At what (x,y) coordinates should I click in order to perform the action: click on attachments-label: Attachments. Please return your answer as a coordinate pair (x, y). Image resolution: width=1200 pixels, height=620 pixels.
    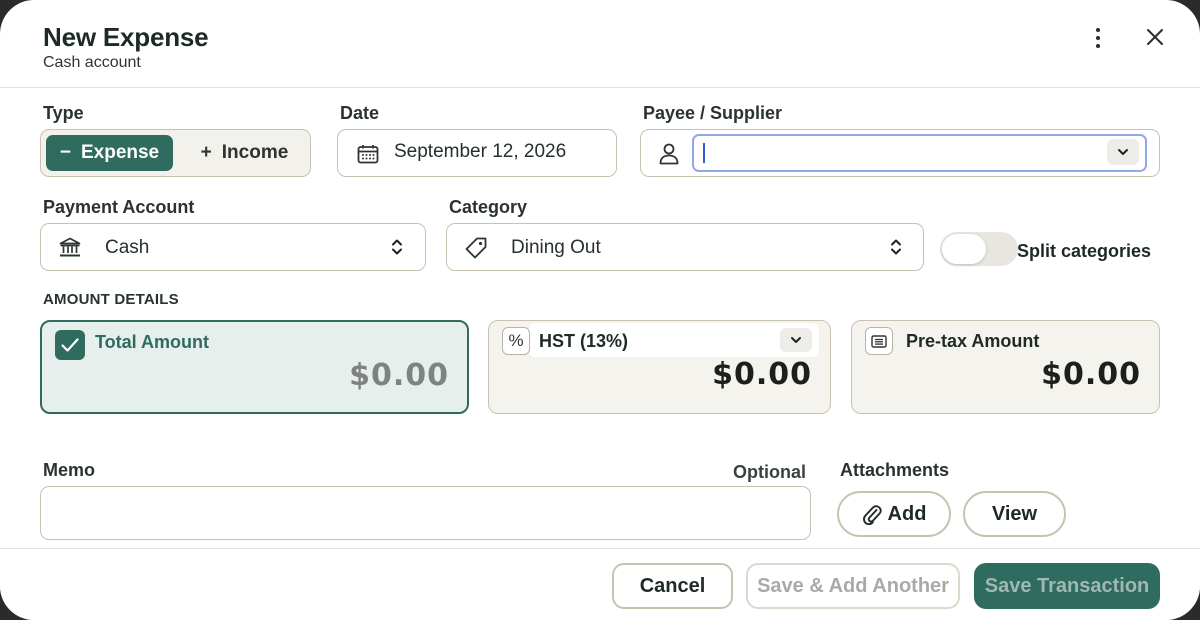
    Looking at the image, I should click on (895, 470).